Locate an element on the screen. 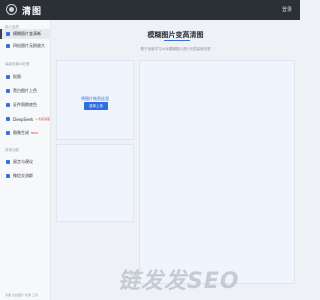  top-bar: 清图 登录 is located at coordinates (150, 10).